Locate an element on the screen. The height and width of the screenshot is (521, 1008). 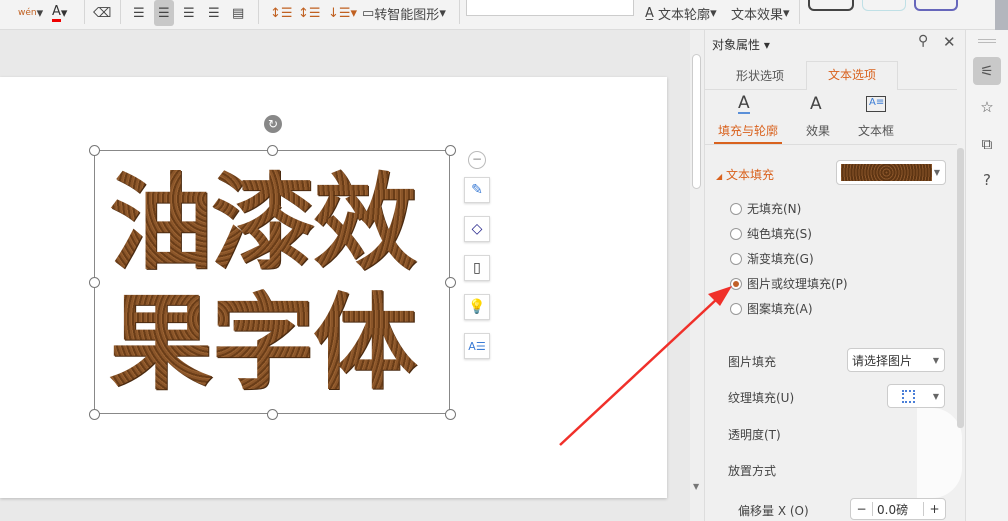
text-line-2: 果字体 is located at coordinates (279, 343).